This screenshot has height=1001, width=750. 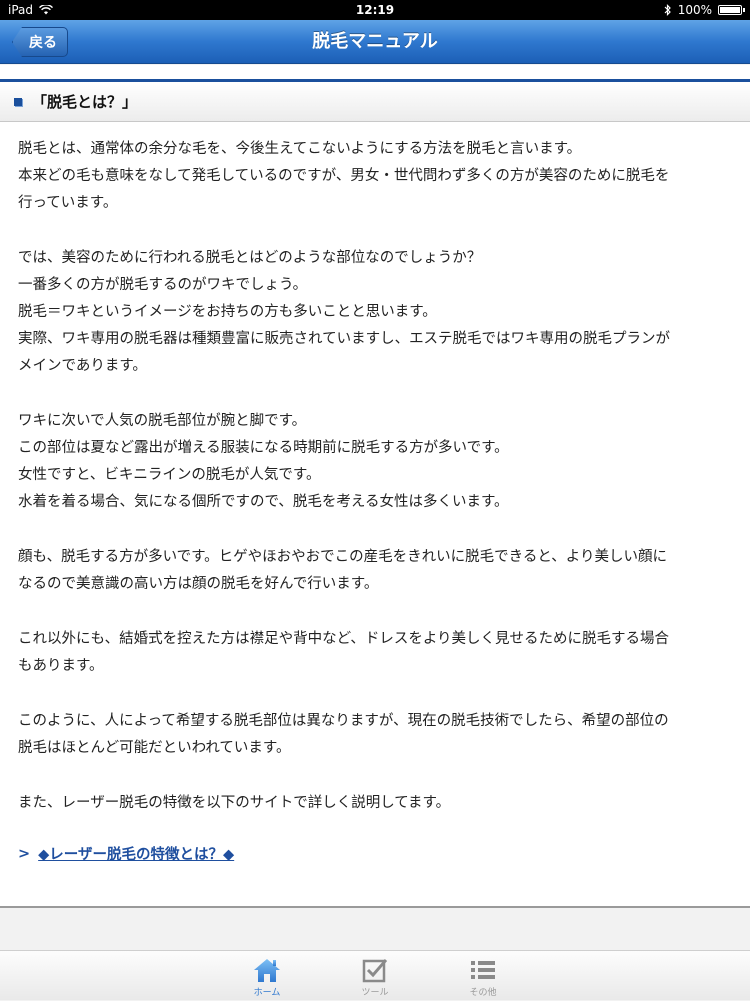 I want to click on home-icon, so click(x=267, y=970).